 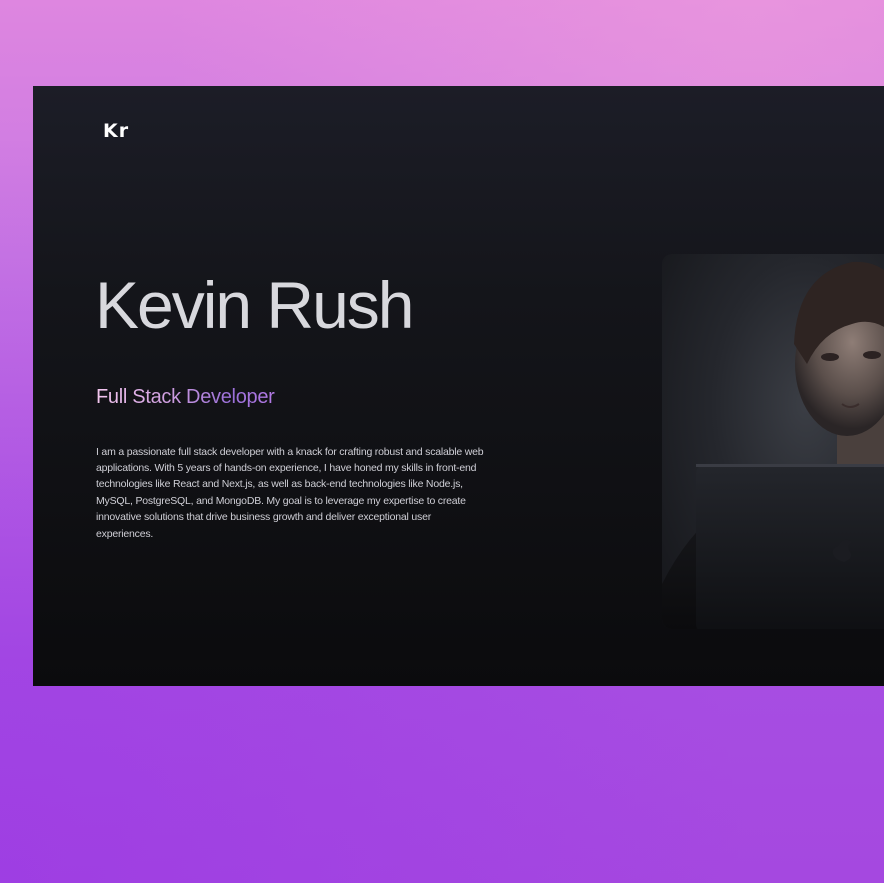 What do you see at coordinates (185, 397) in the screenshot?
I see `hero-role: Full Stack Developer` at bounding box center [185, 397].